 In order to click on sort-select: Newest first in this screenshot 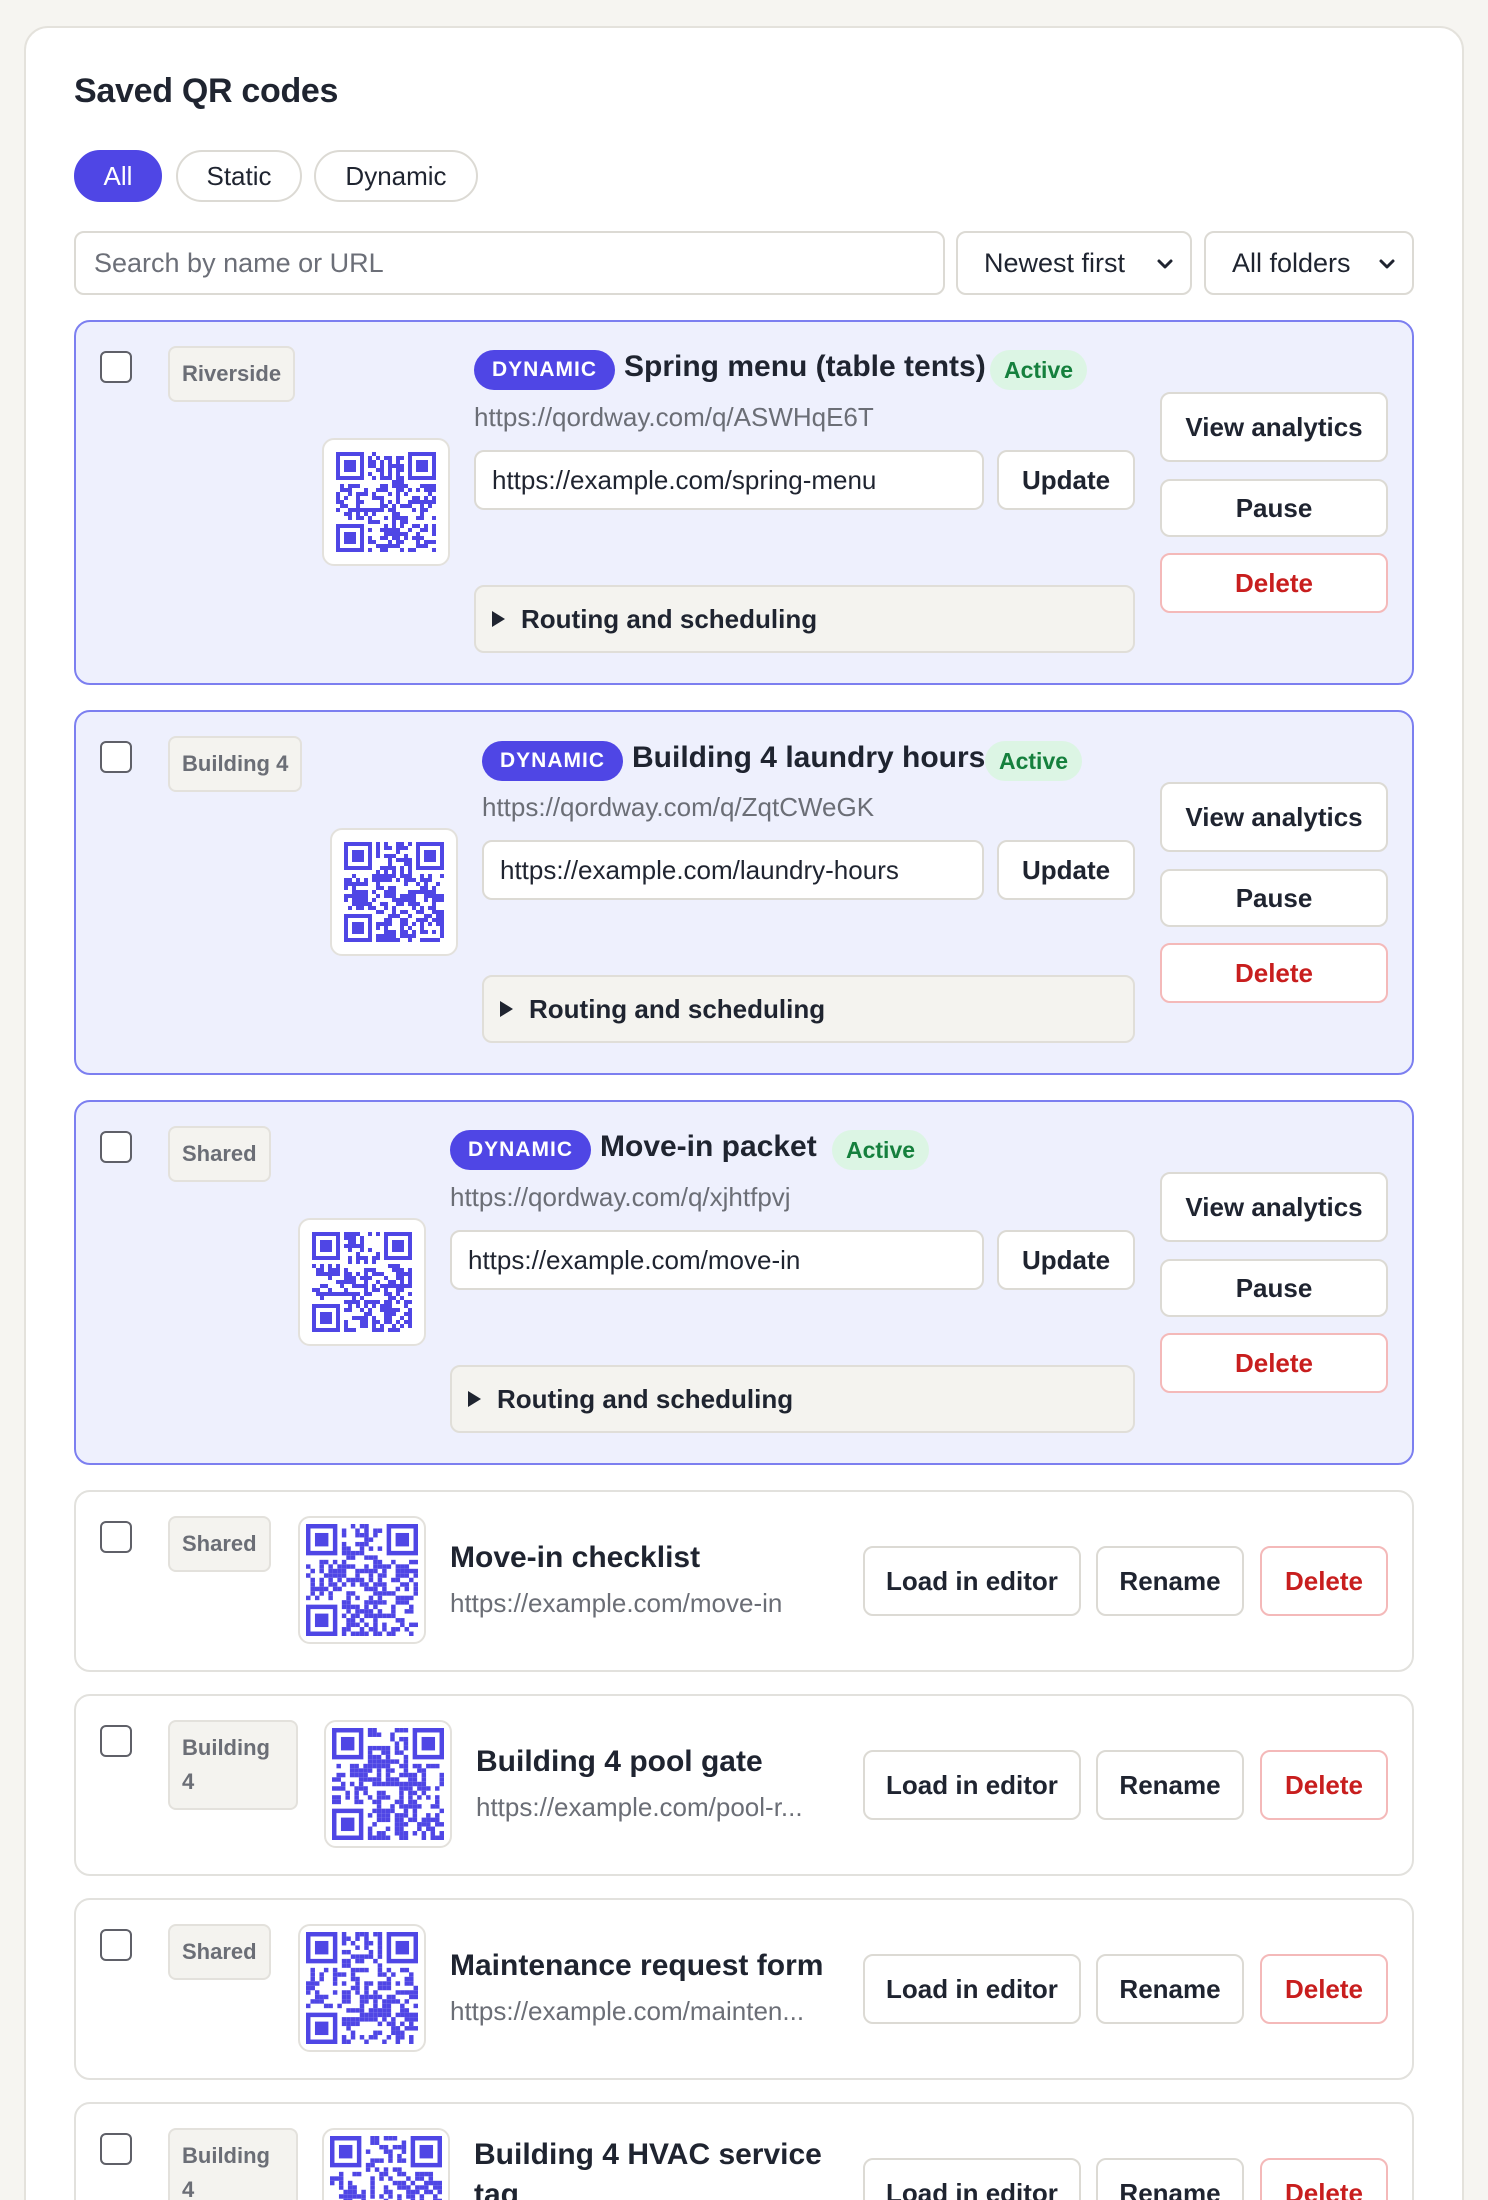, I will do `click(1074, 263)`.